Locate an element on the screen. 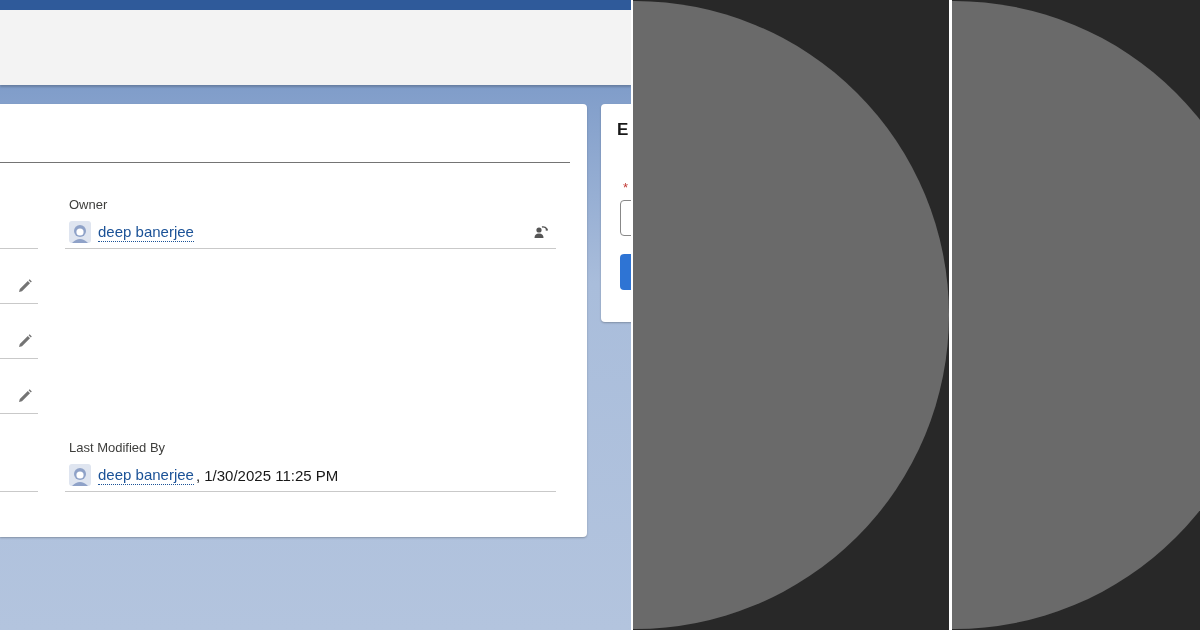 The width and height of the screenshot is (1200, 630). field-label: Last Modified By is located at coordinates (118, 447).